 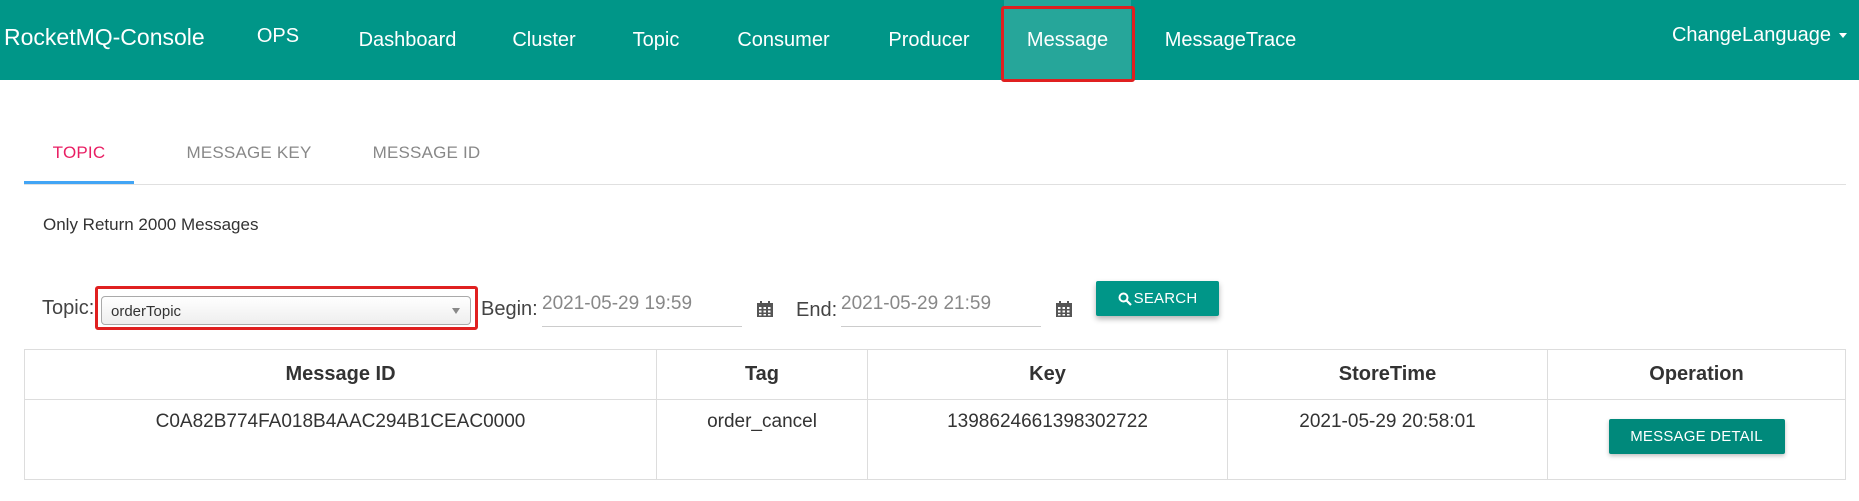 I want to click on cell-operation: MESSAGE DETAIL, so click(x=1696, y=439).